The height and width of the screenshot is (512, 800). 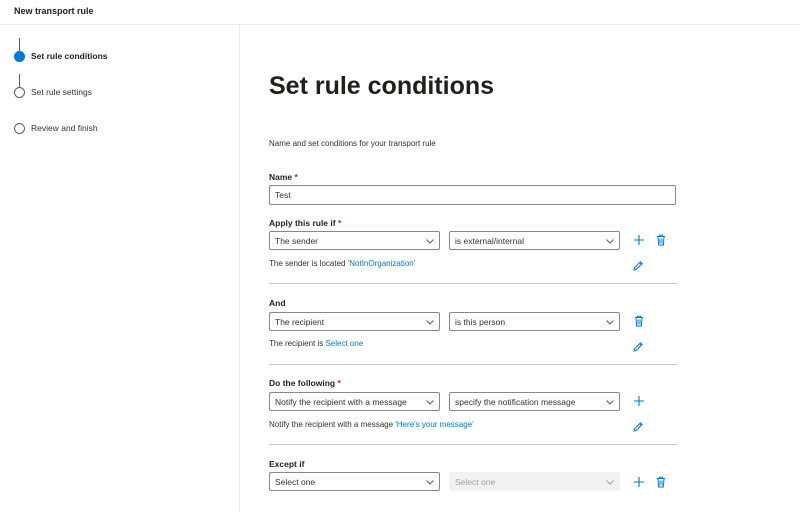 What do you see at coordinates (354, 481) in the screenshot?
I see `exception-condition-select: Select one` at bounding box center [354, 481].